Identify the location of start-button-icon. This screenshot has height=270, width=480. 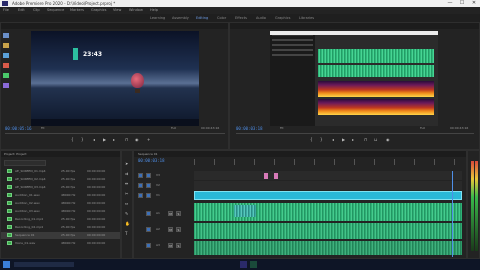
(6, 264).